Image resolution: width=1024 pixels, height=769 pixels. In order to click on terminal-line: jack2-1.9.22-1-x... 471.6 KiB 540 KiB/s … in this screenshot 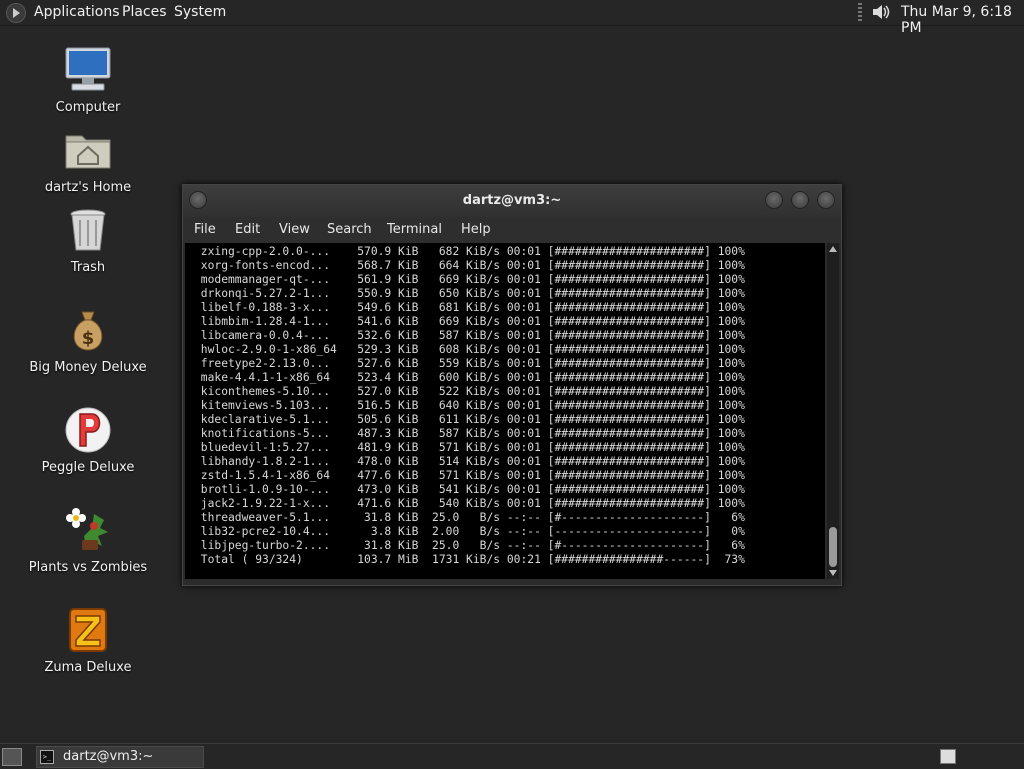, I will do `click(469, 503)`.